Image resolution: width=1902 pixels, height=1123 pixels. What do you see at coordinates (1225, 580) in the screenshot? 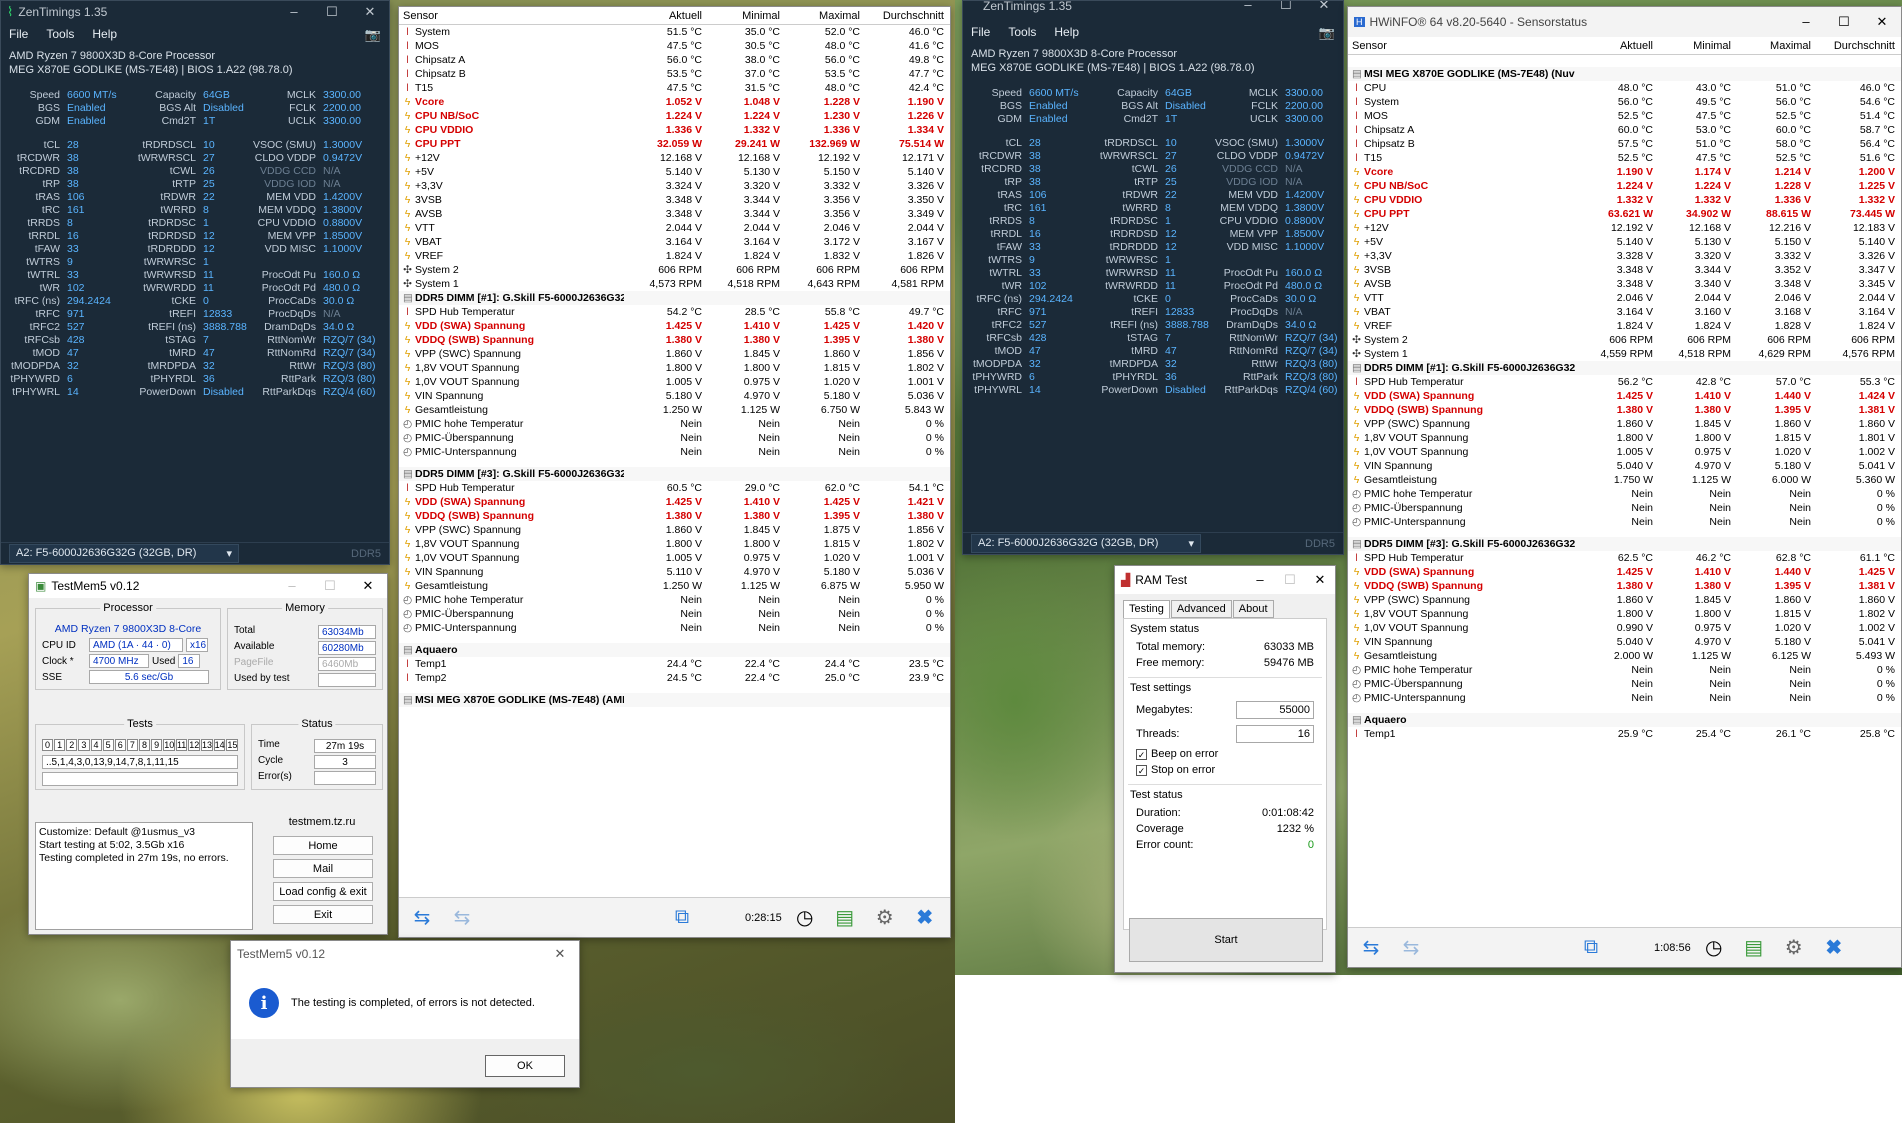
I see `title-bar: ▟ RAM Test – ☐ ✕` at bounding box center [1225, 580].